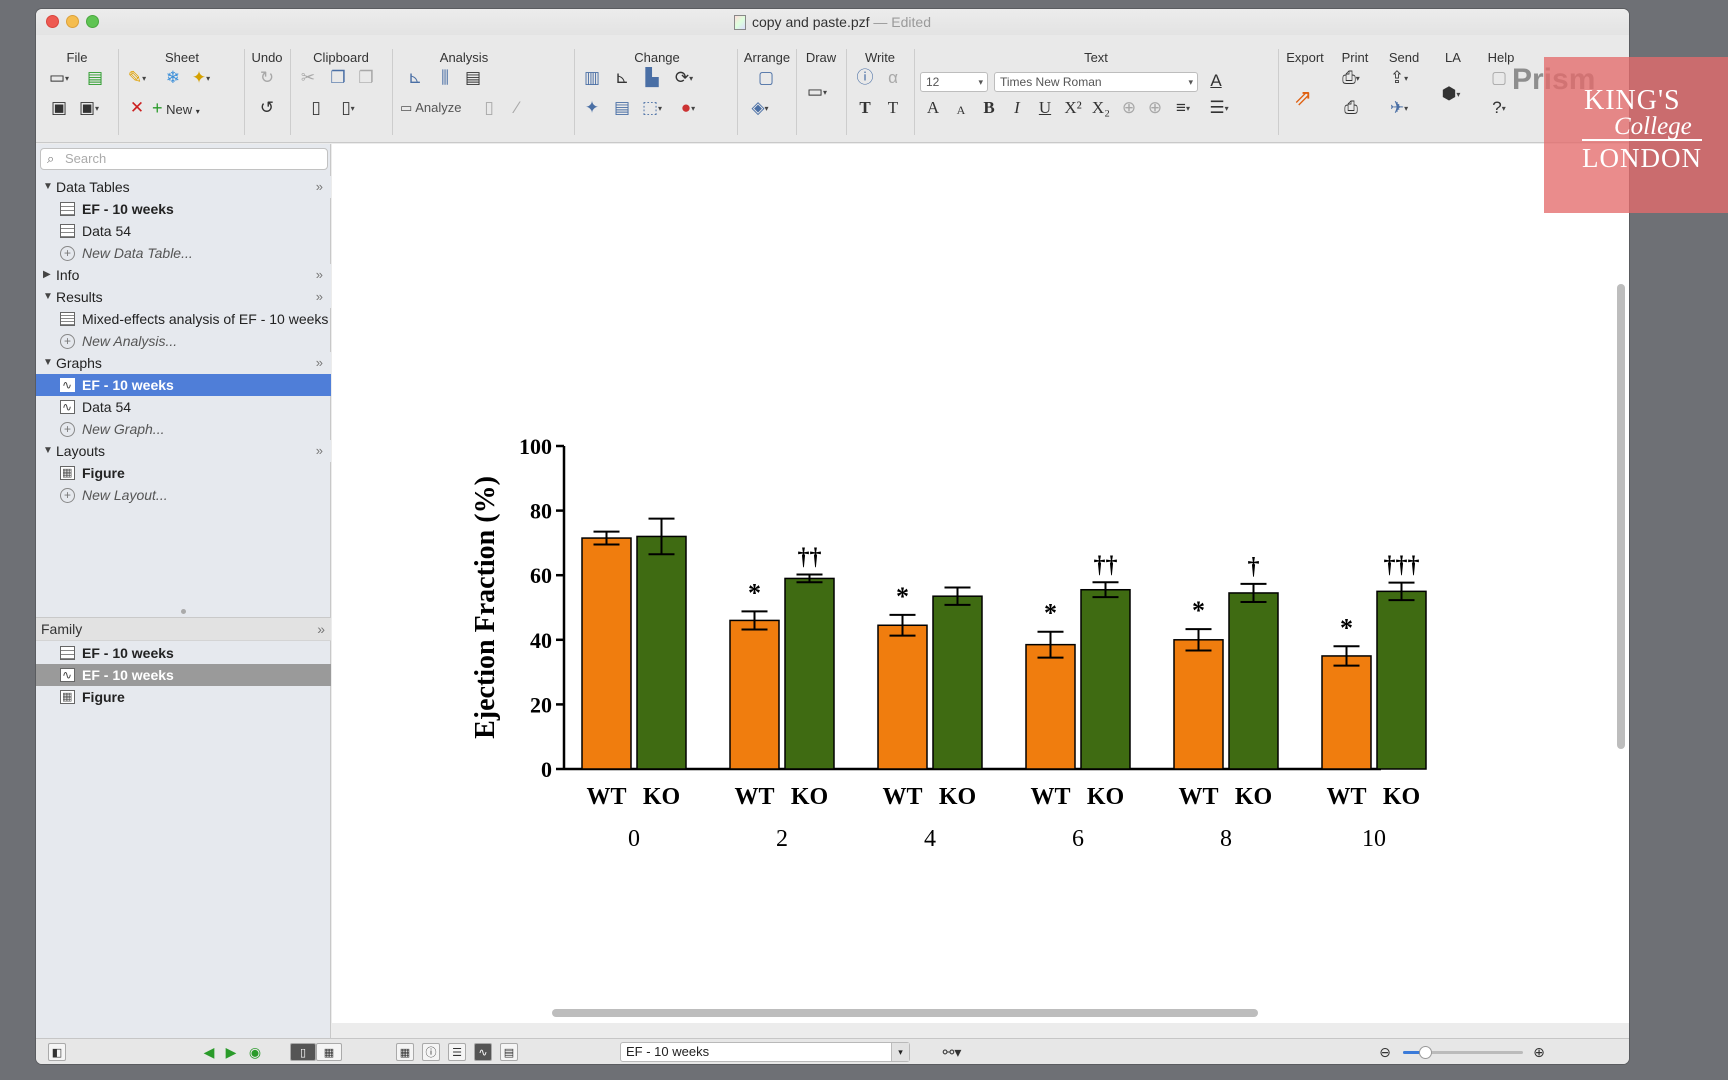 Image resolution: width=1728 pixels, height=1080 pixels. What do you see at coordinates (684, 78) in the screenshot?
I see `rotate-icon: ⟳▾` at bounding box center [684, 78].